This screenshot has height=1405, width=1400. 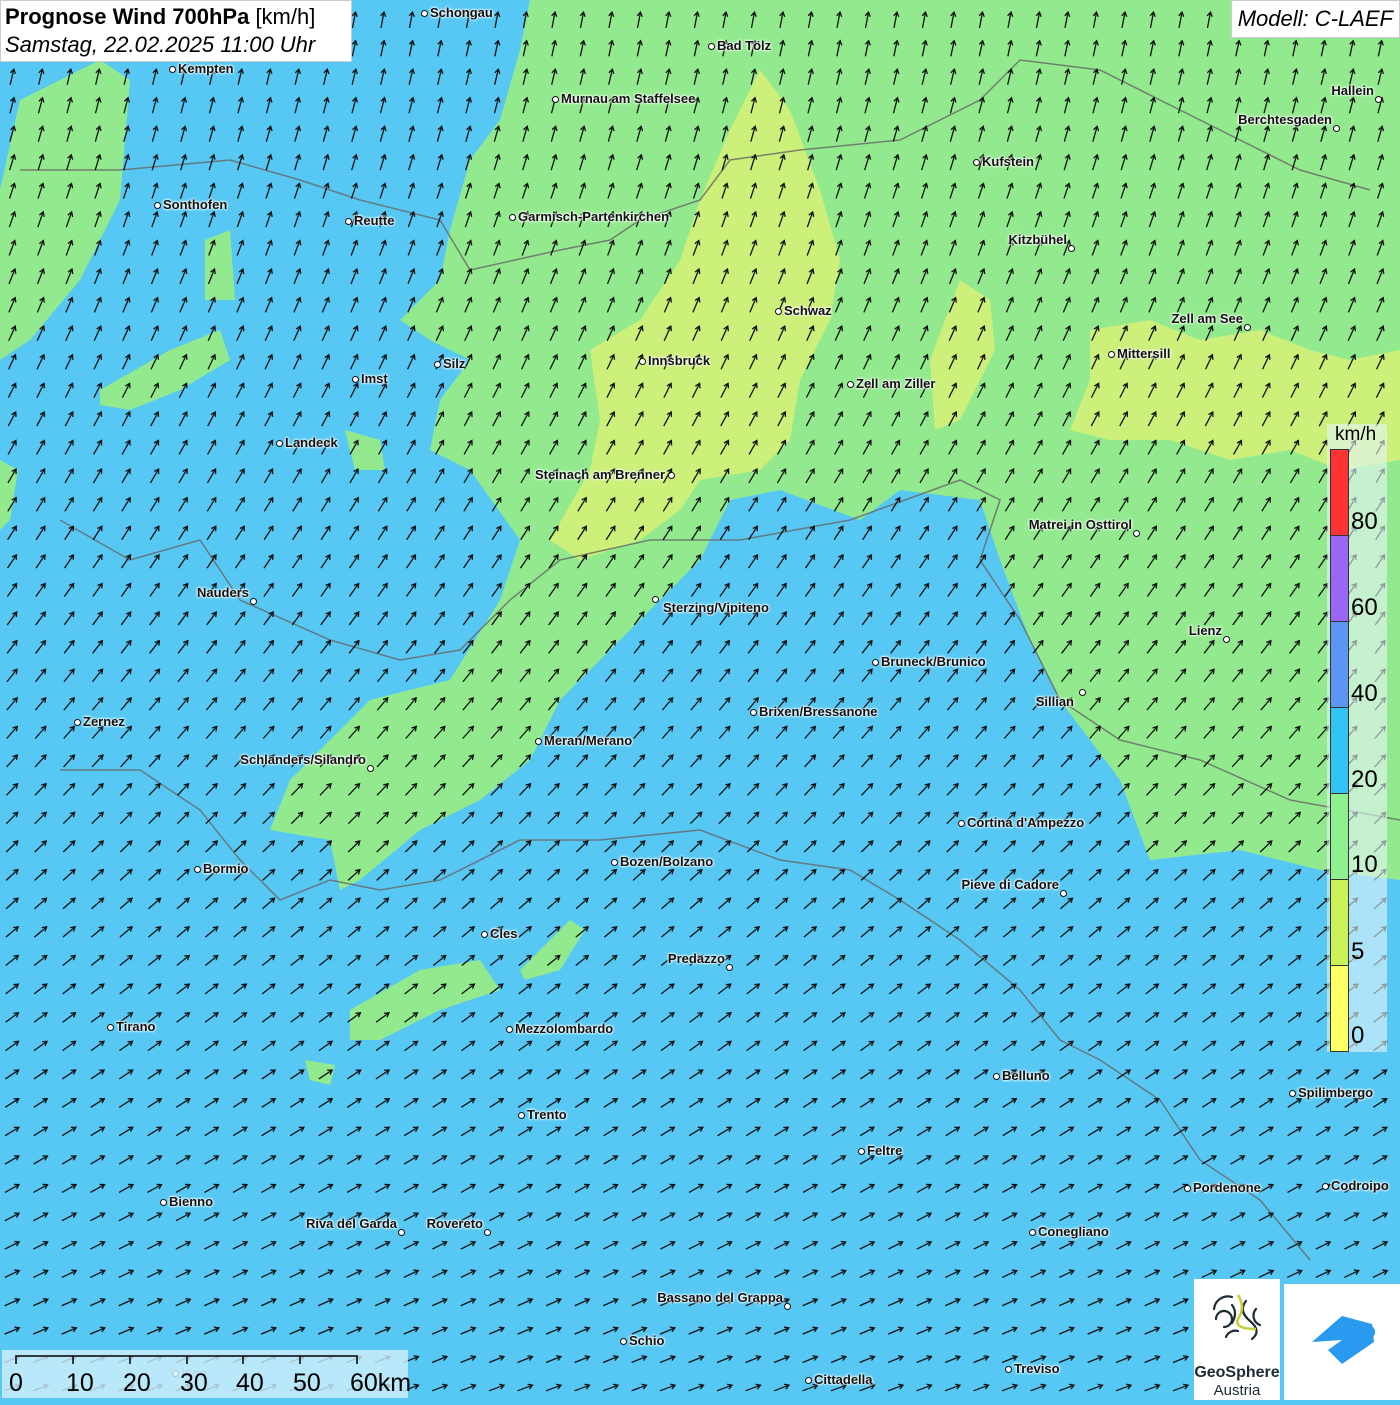 I want to click on city-label: Zernez, so click(x=104, y=721).